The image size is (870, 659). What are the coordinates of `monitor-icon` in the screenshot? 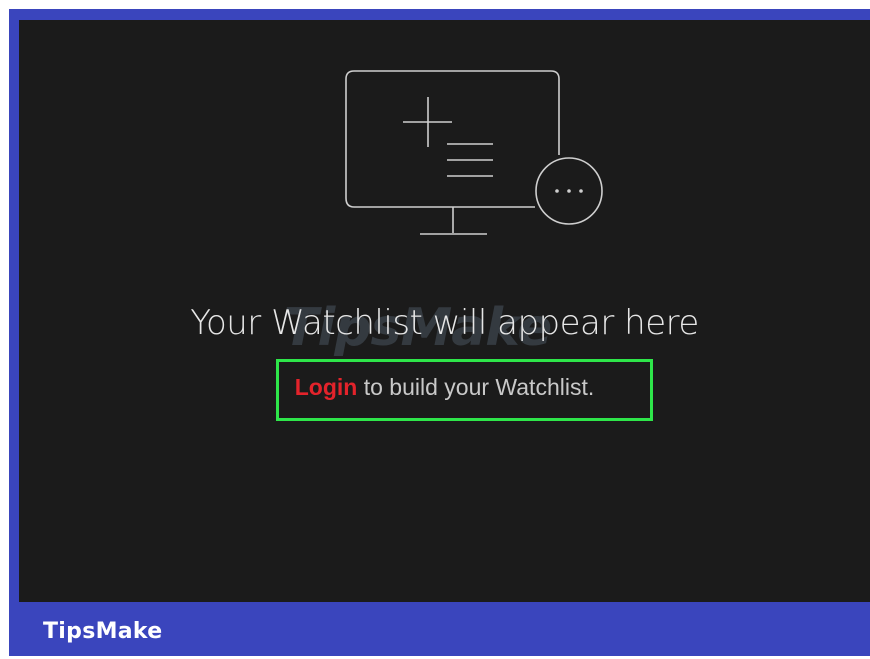 It's located at (452, 152).